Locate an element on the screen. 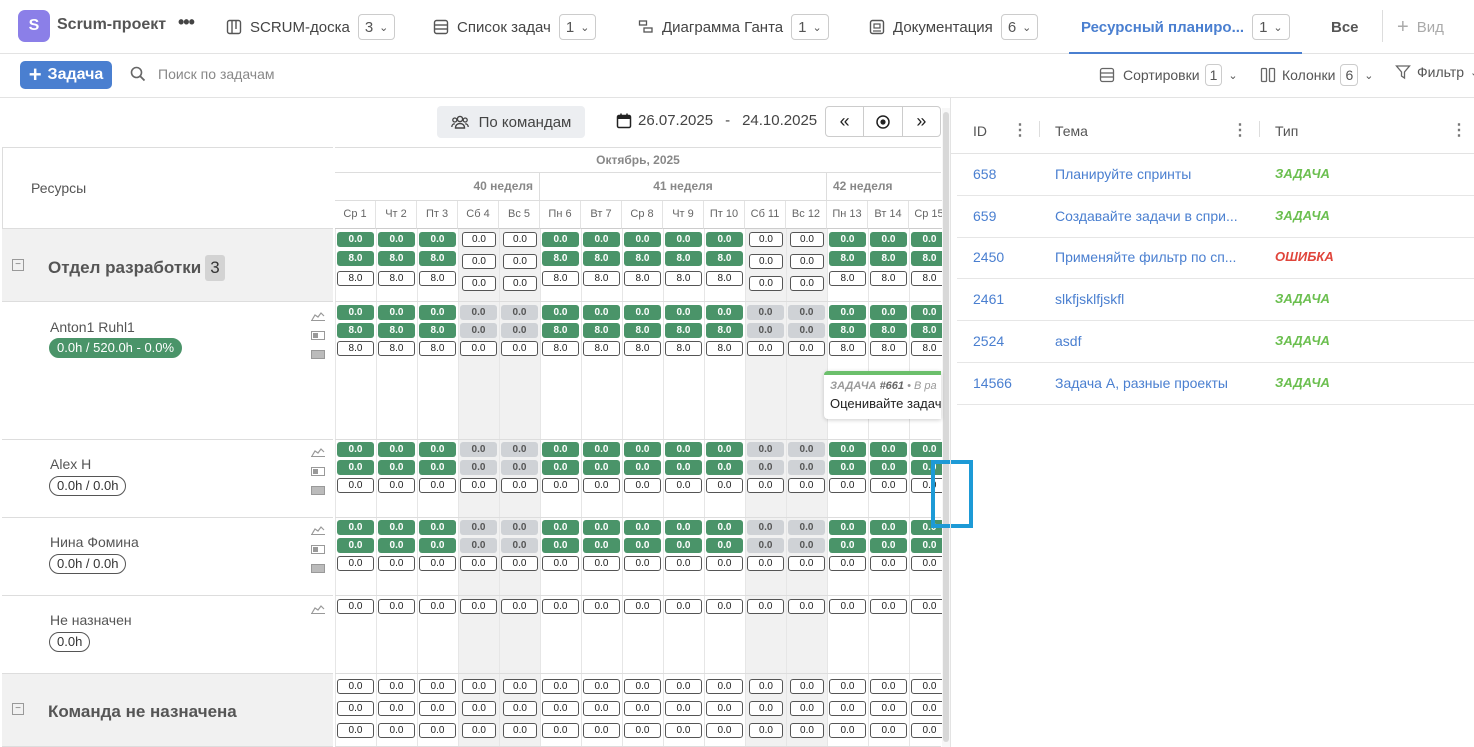  task-topic-link: Планируйте спринты is located at coordinates (1151, 174).